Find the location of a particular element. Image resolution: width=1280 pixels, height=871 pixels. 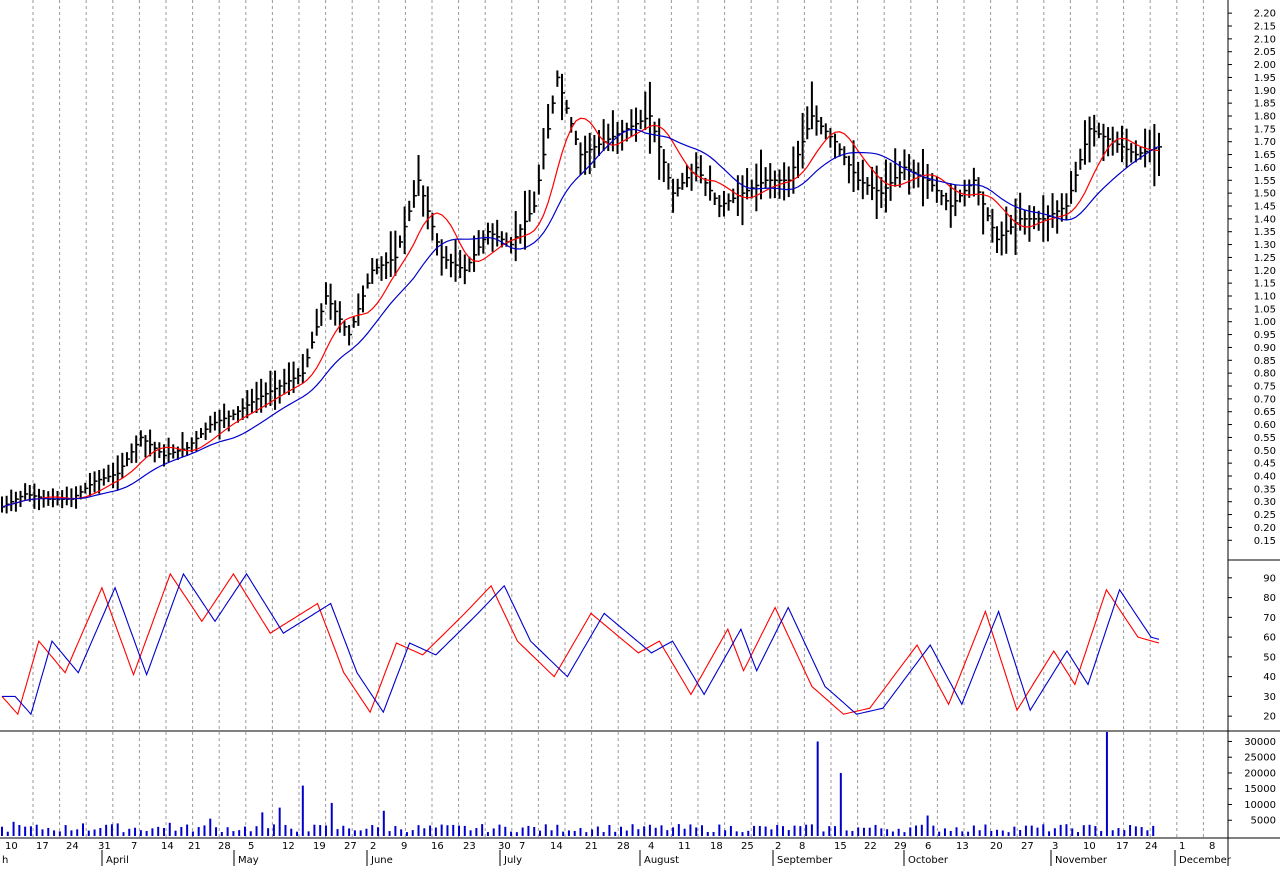

stoch-tick-label: 40 is located at coordinates (1269, 677).